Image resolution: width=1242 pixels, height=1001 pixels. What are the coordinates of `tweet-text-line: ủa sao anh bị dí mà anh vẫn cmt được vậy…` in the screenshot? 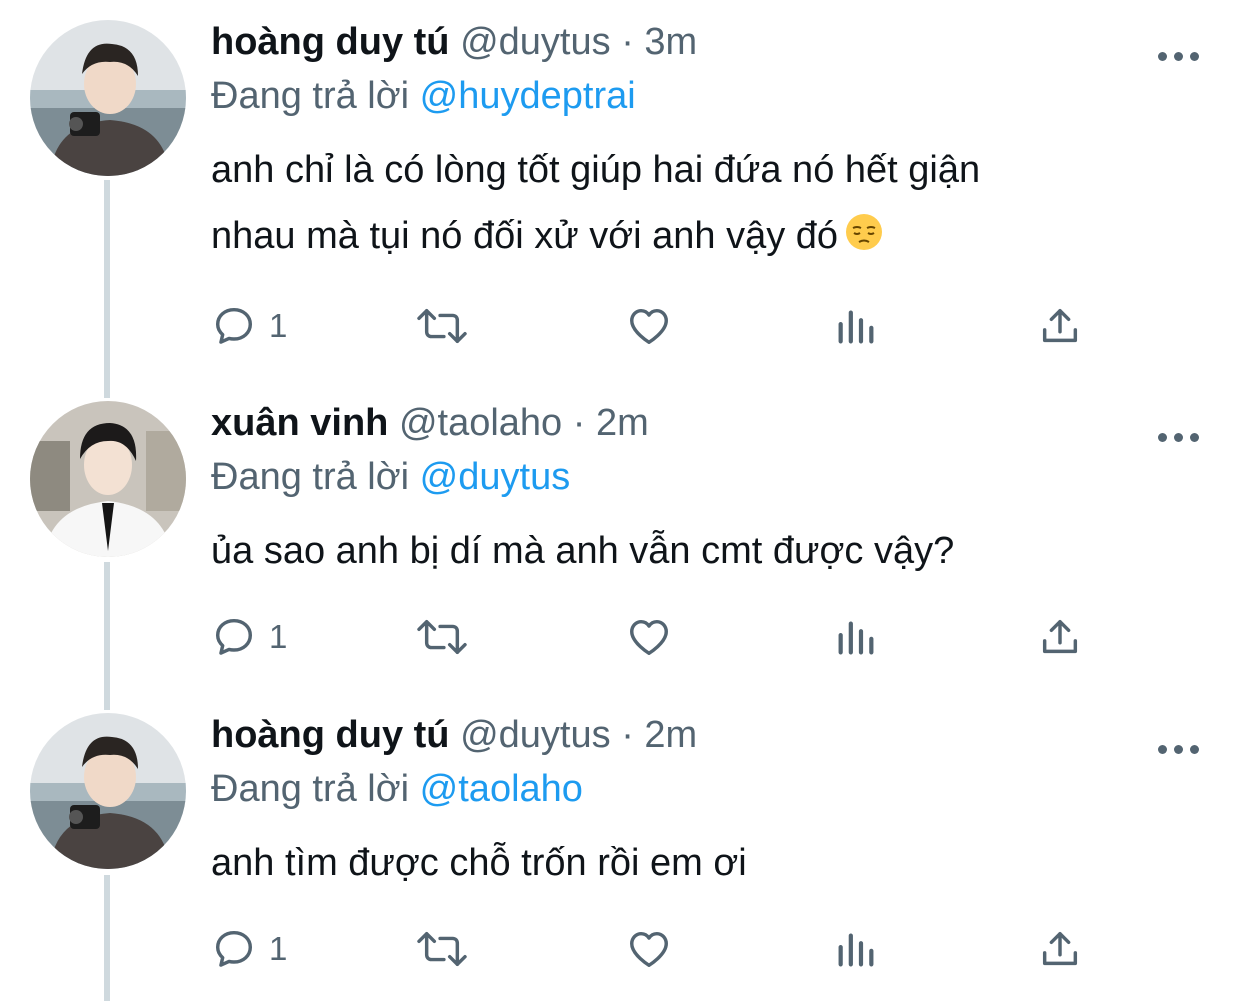 It's located at (583, 551).